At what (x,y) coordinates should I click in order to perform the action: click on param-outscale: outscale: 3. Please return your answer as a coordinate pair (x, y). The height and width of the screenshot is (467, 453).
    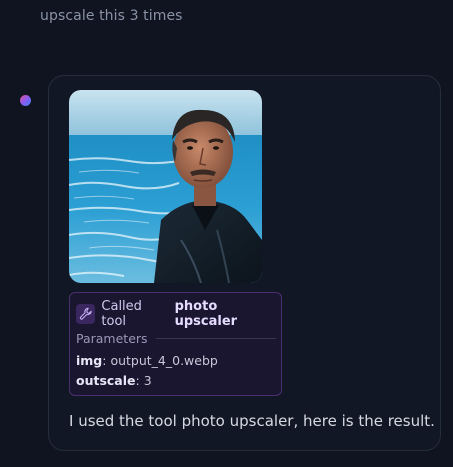
    Looking at the image, I should click on (114, 380).